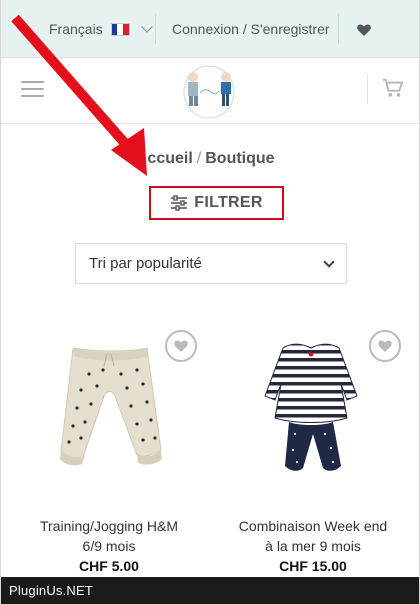 The width and height of the screenshot is (420, 604). Describe the element at coordinates (211, 263) in the screenshot. I see `sort-select: Tri par popularité` at that location.